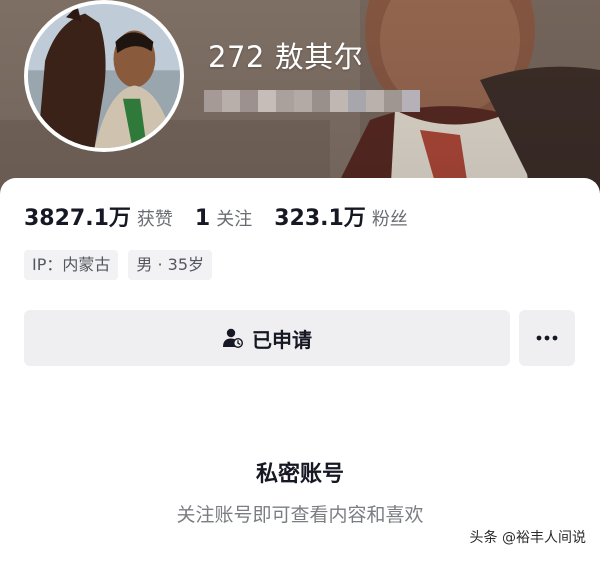 This screenshot has width=600, height=561. Describe the element at coordinates (202, 218) in the screenshot. I see `following-count: 1` at that location.